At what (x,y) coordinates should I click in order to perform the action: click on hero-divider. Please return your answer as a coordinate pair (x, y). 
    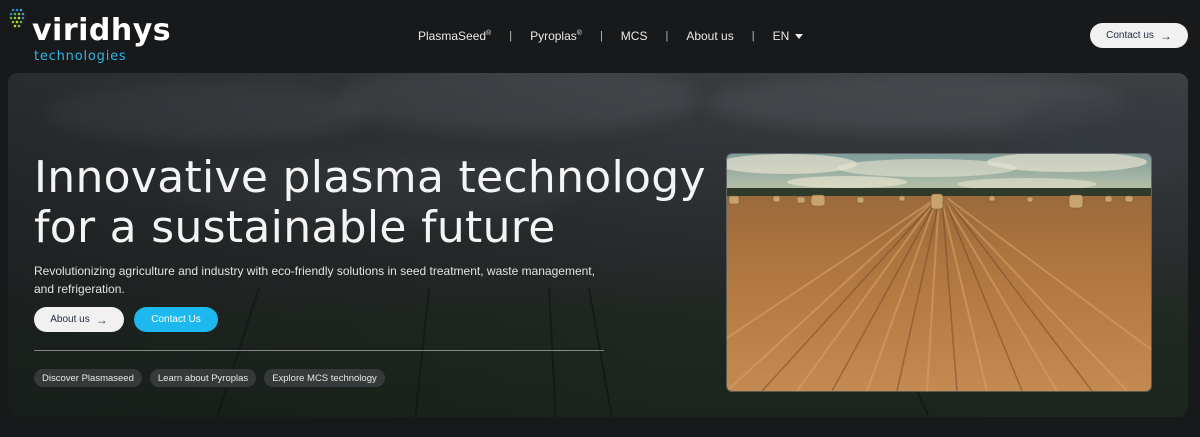
    Looking at the image, I should click on (319, 350).